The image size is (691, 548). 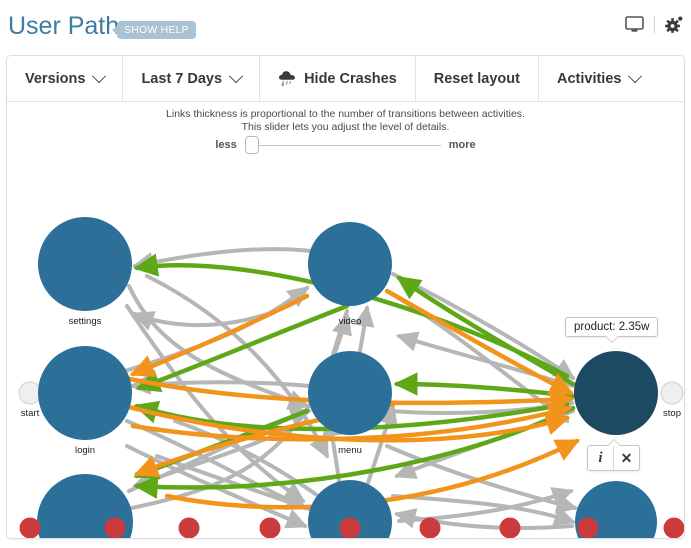 What do you see at coordinates (55, 78) in the screenshot?
I see `toolbar-label-versions: Versions` at bounding box center [55, 78].